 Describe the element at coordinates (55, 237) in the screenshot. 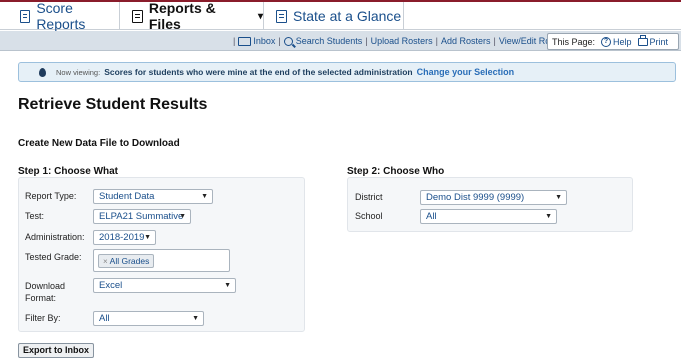

I see `administration-label: Administration:` at that location.